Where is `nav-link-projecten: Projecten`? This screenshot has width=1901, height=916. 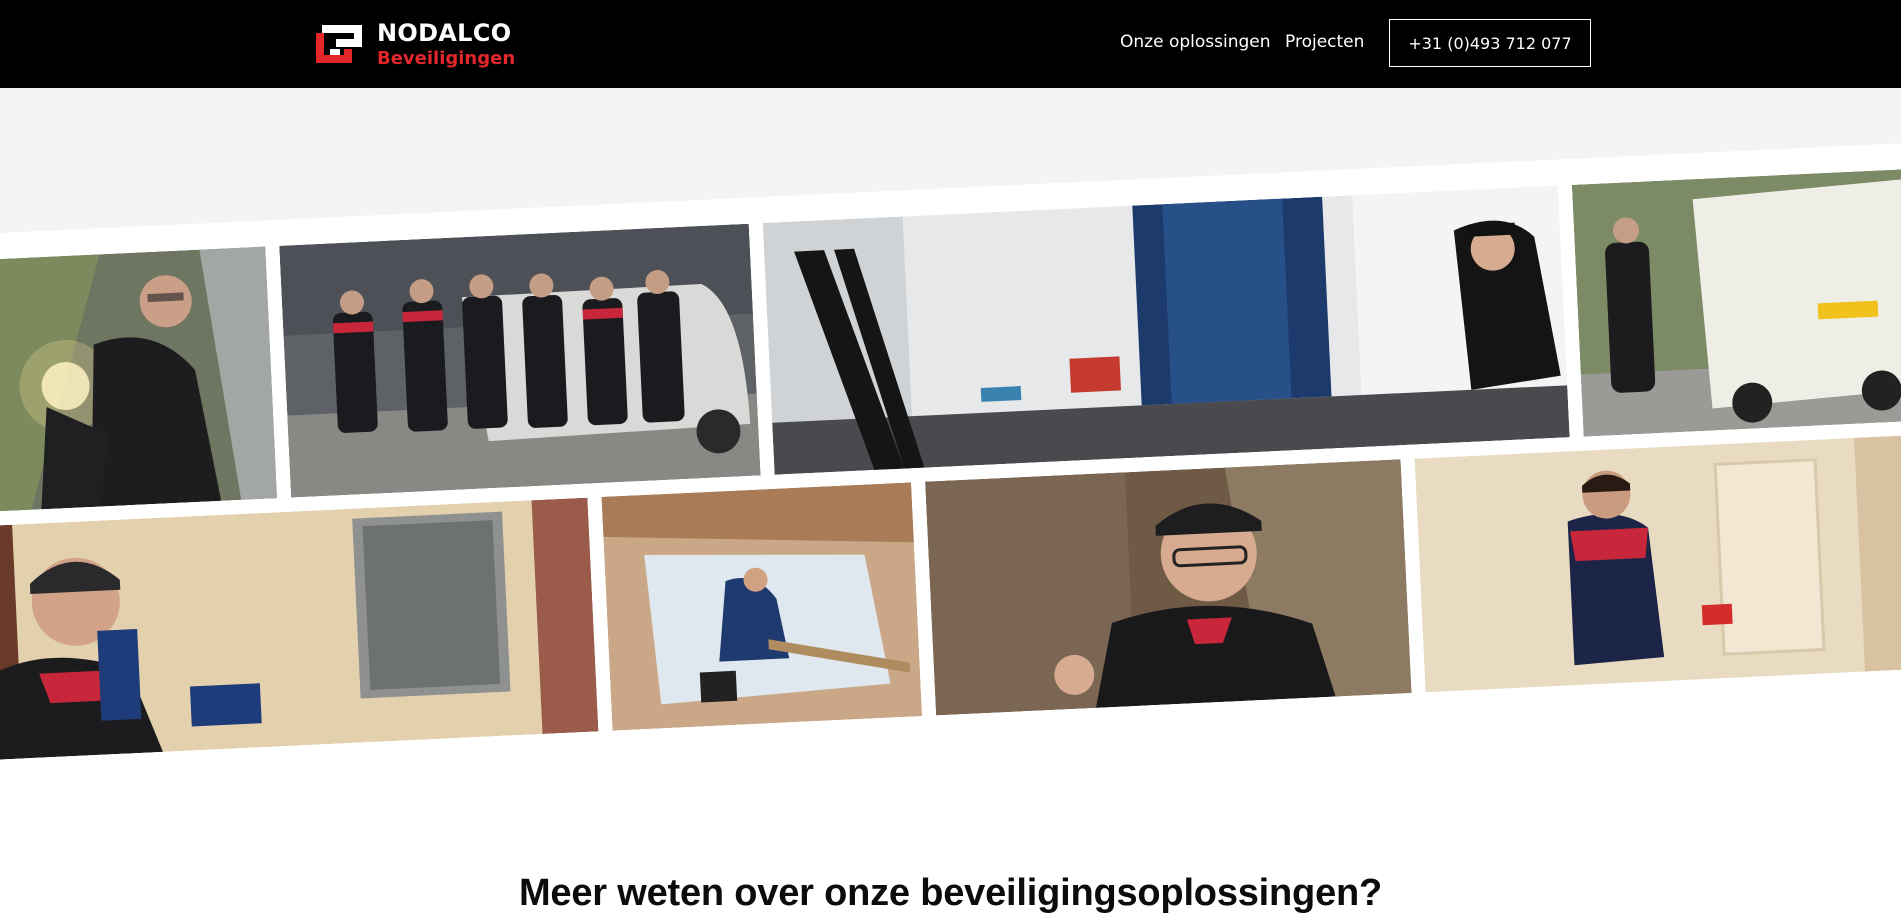 nav-link-projecten: Projecten is located at coordinates (1324, 42).